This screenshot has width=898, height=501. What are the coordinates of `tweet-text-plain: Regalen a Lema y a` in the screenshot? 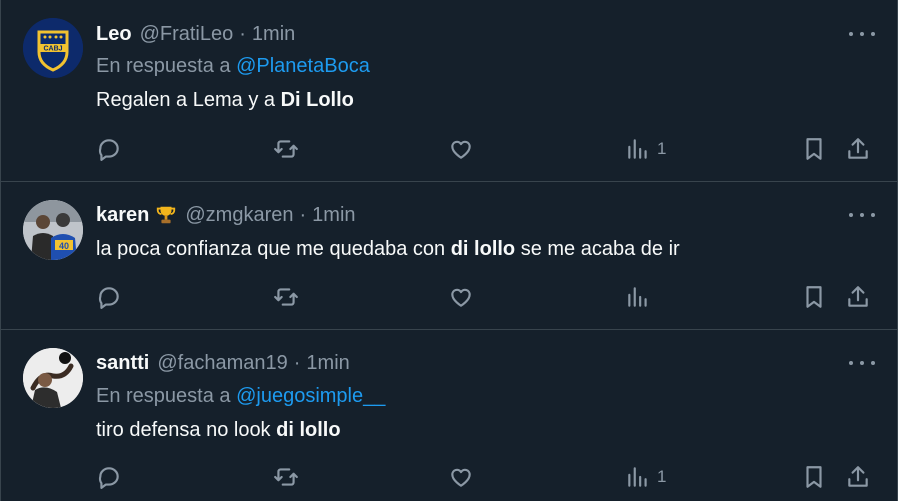 It's located at (188, 100).